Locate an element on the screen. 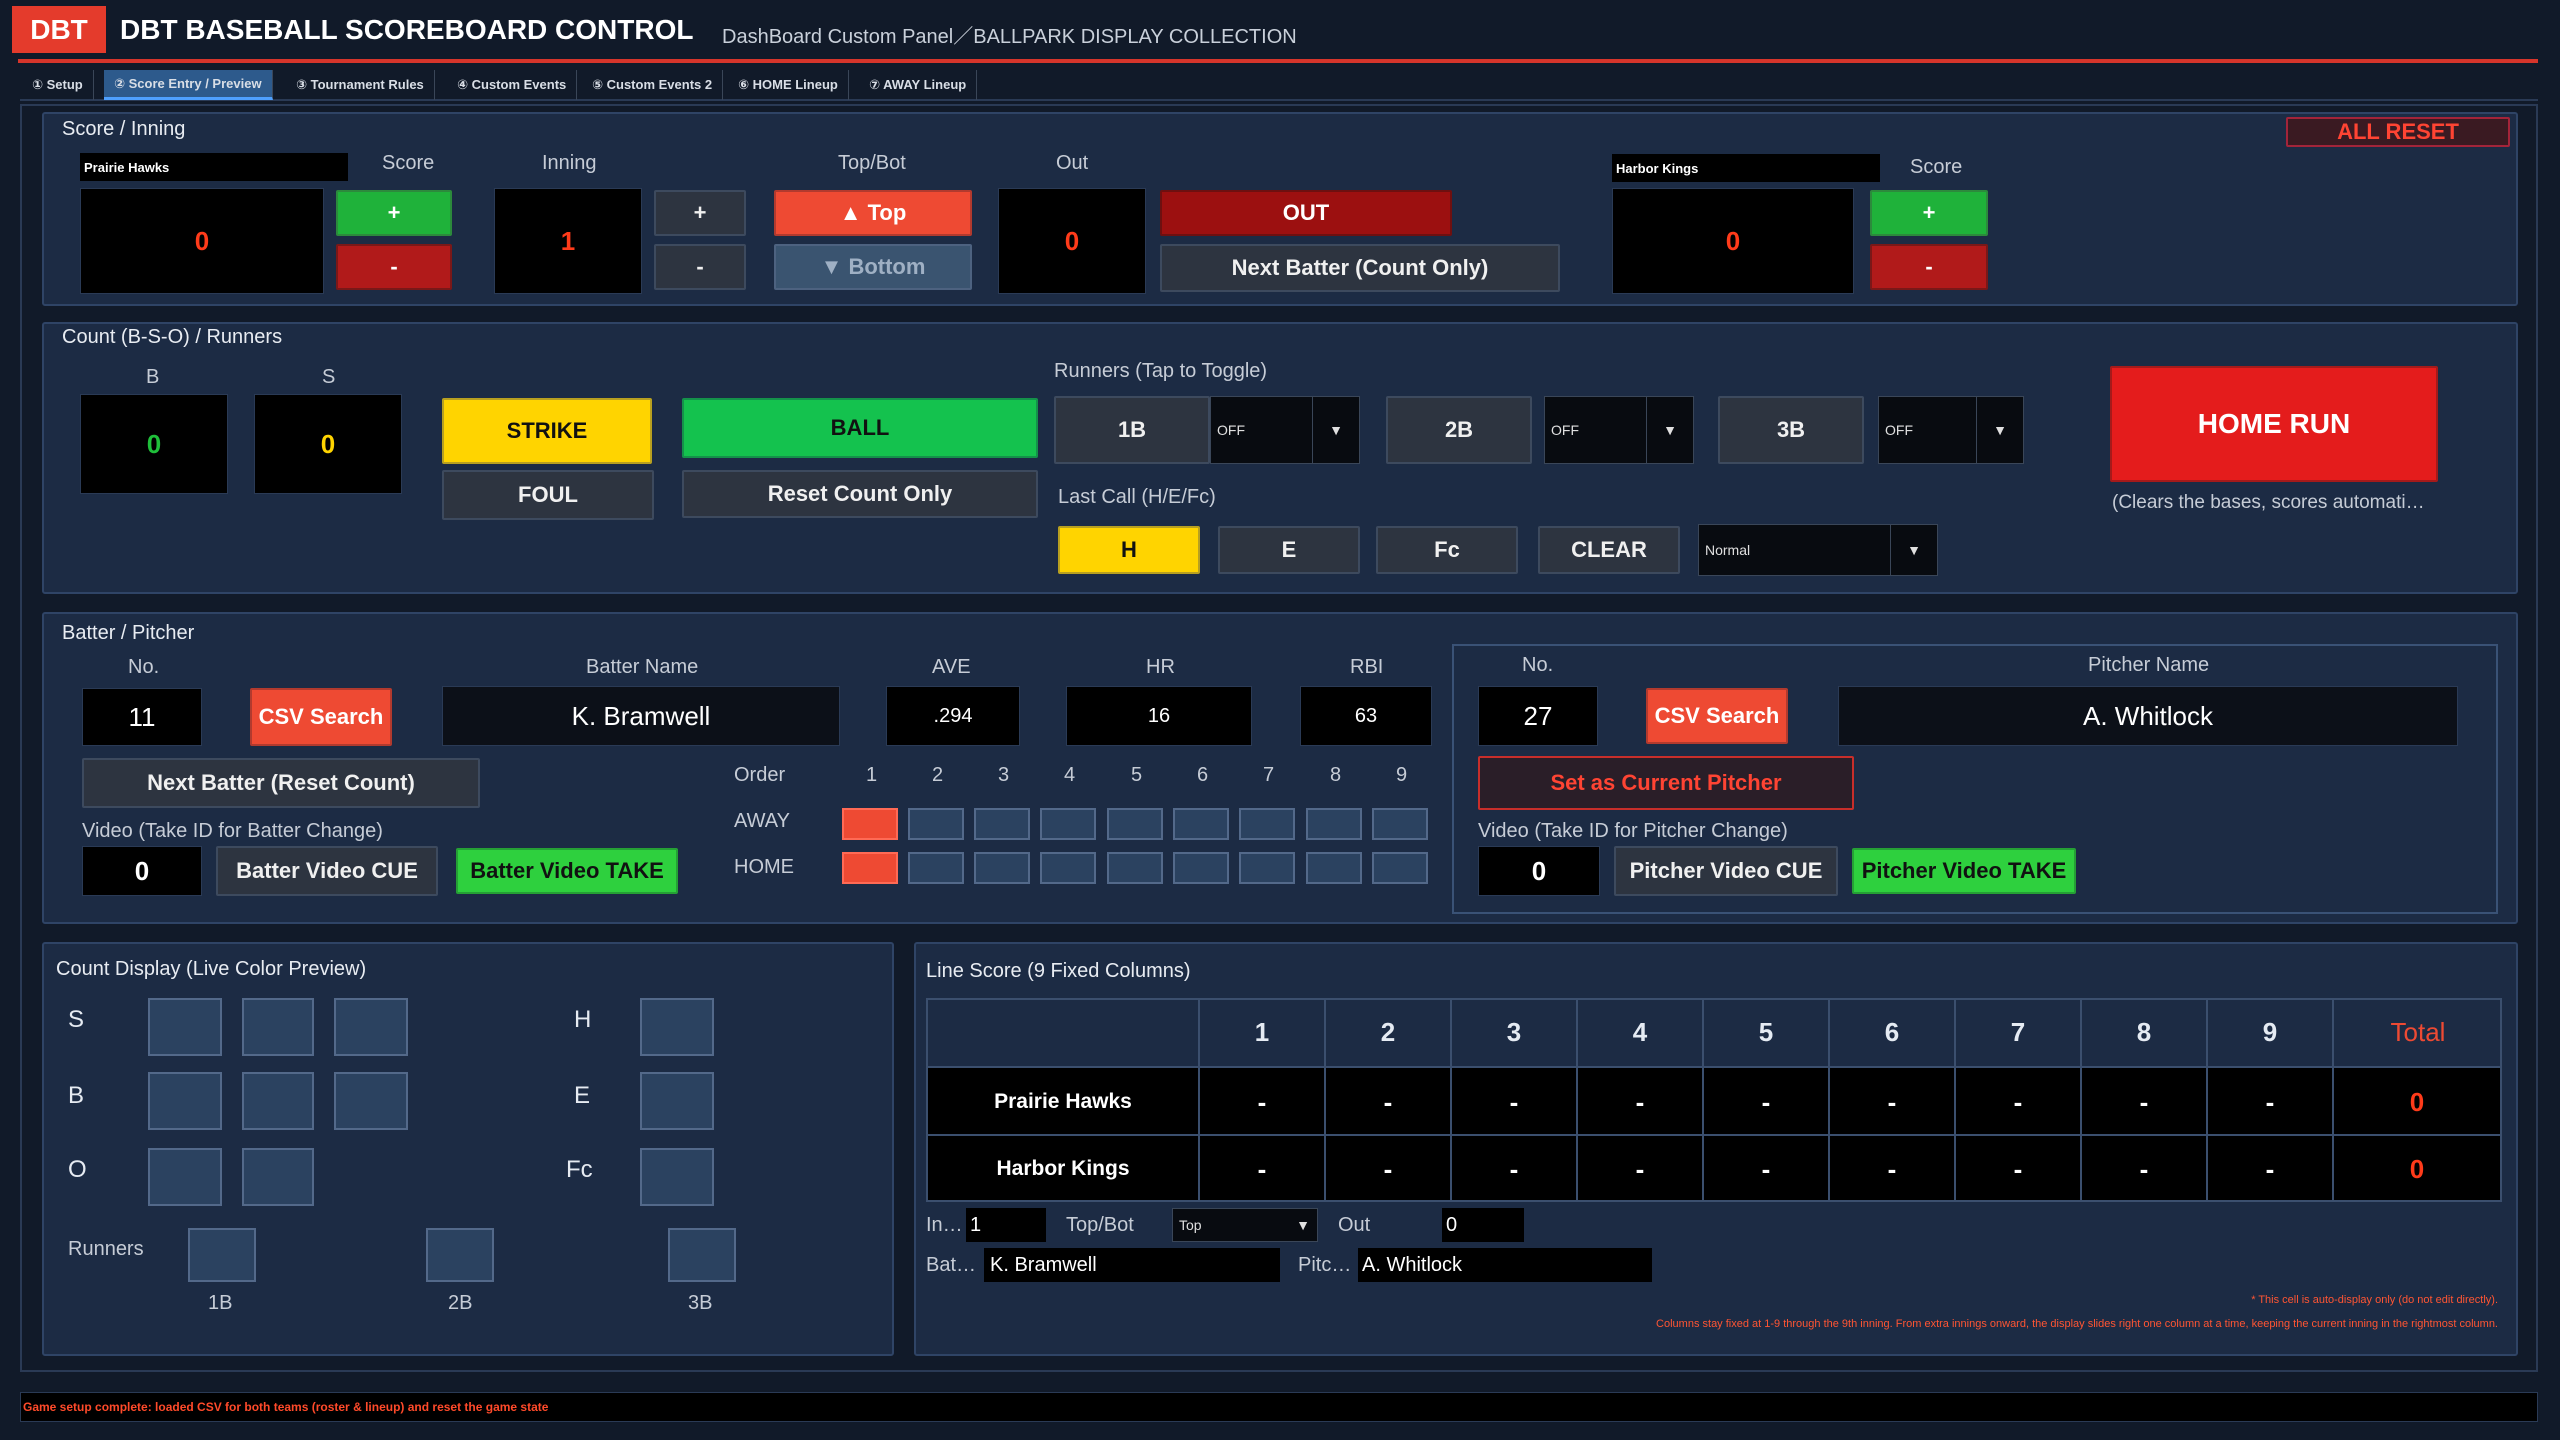  chevron-down-icon: ▼ is located at coordinates (1913, 550).